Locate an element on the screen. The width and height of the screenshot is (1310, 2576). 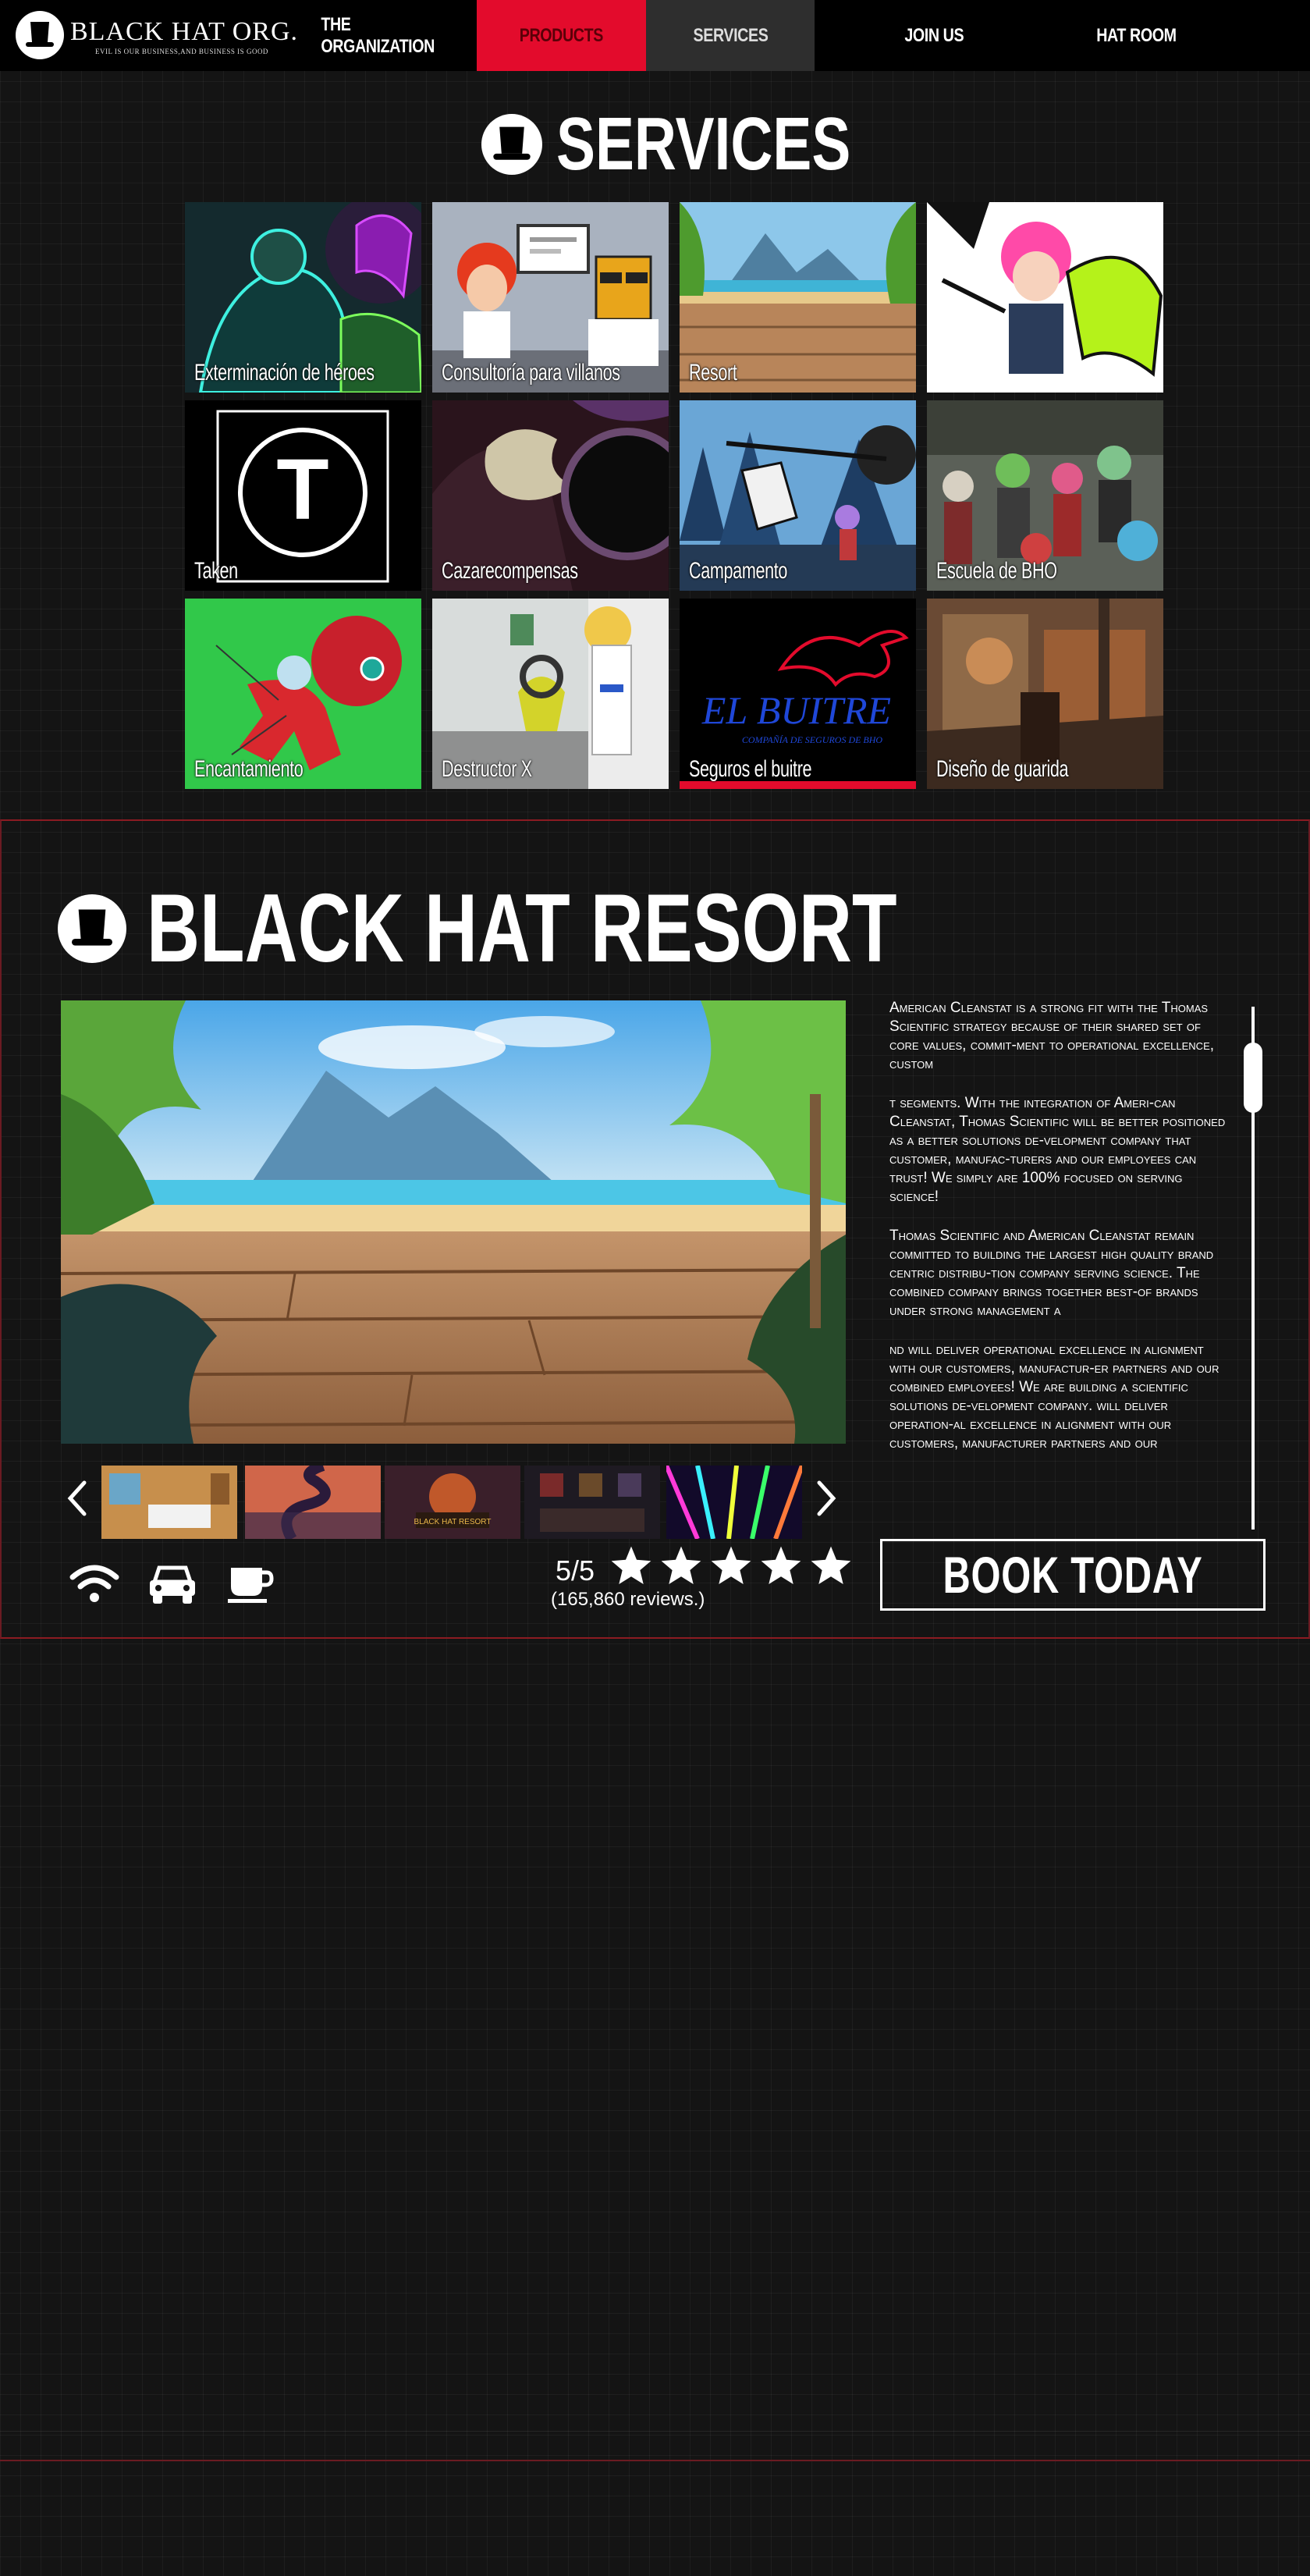
tile-label: Escuela de BHO is located at coordinates (996, 571).